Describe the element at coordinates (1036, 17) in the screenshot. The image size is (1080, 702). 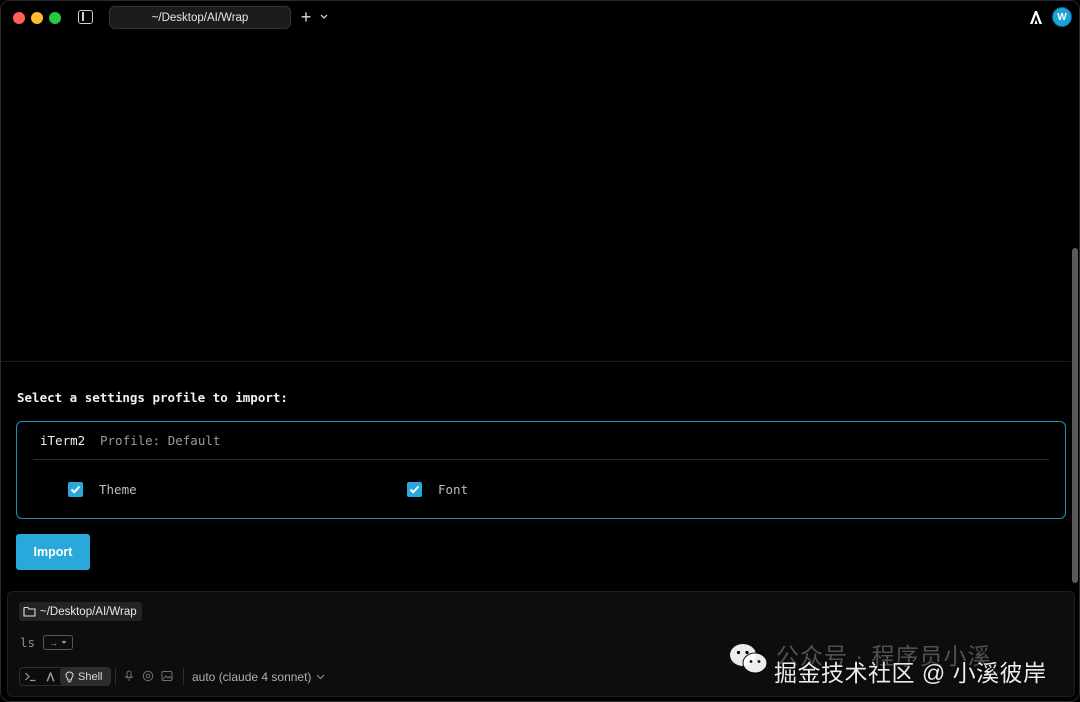
I see `warp-logo-icon` at that location.